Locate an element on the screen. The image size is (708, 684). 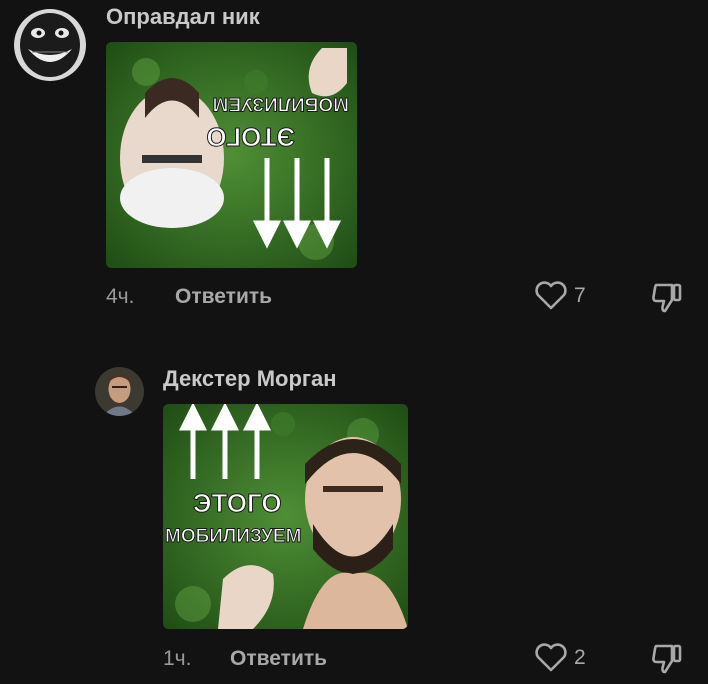
troll-face-icon is located at coordinates (50, 45).